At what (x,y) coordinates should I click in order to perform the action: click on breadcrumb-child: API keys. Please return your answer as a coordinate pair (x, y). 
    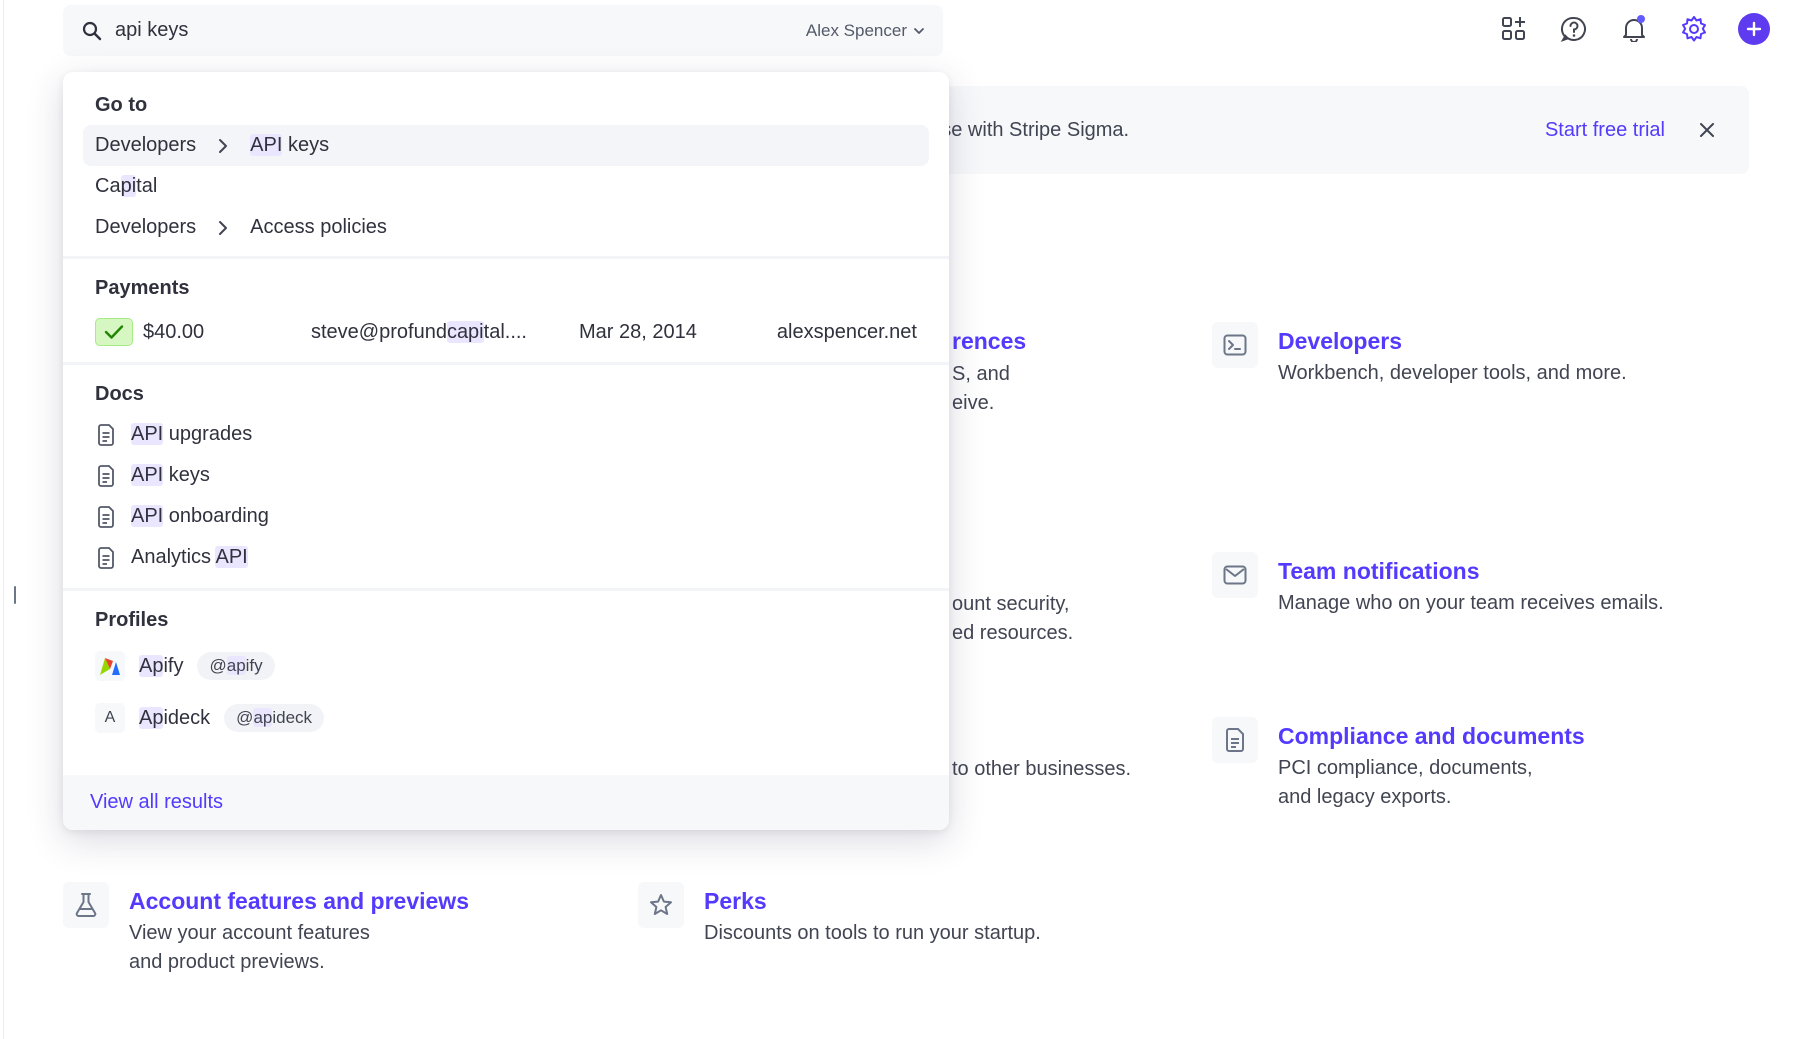
    Looking at the image, I should click on (290, 145).